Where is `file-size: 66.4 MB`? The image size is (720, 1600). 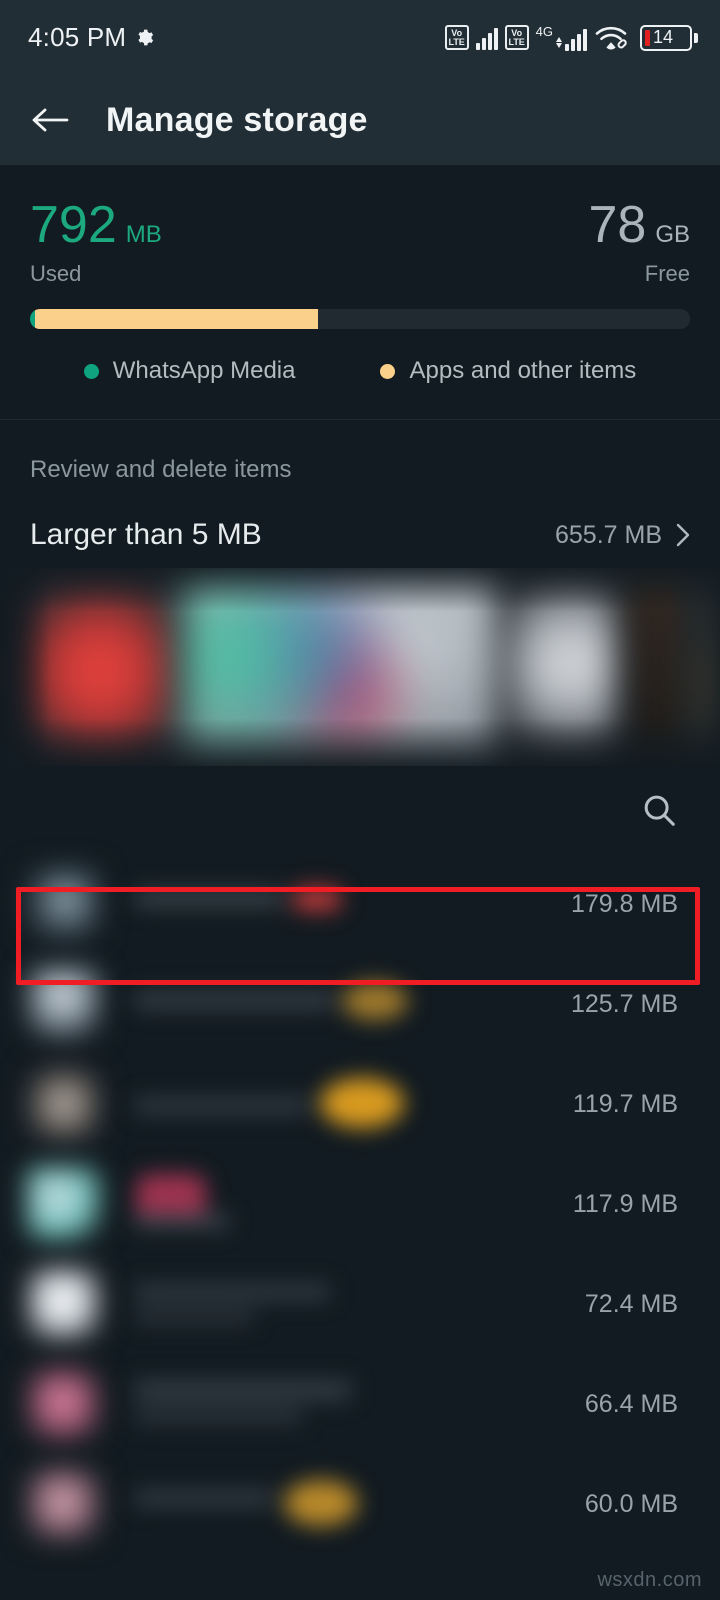 file-size: 66.4 MB is located at coordinates (631, 1403).